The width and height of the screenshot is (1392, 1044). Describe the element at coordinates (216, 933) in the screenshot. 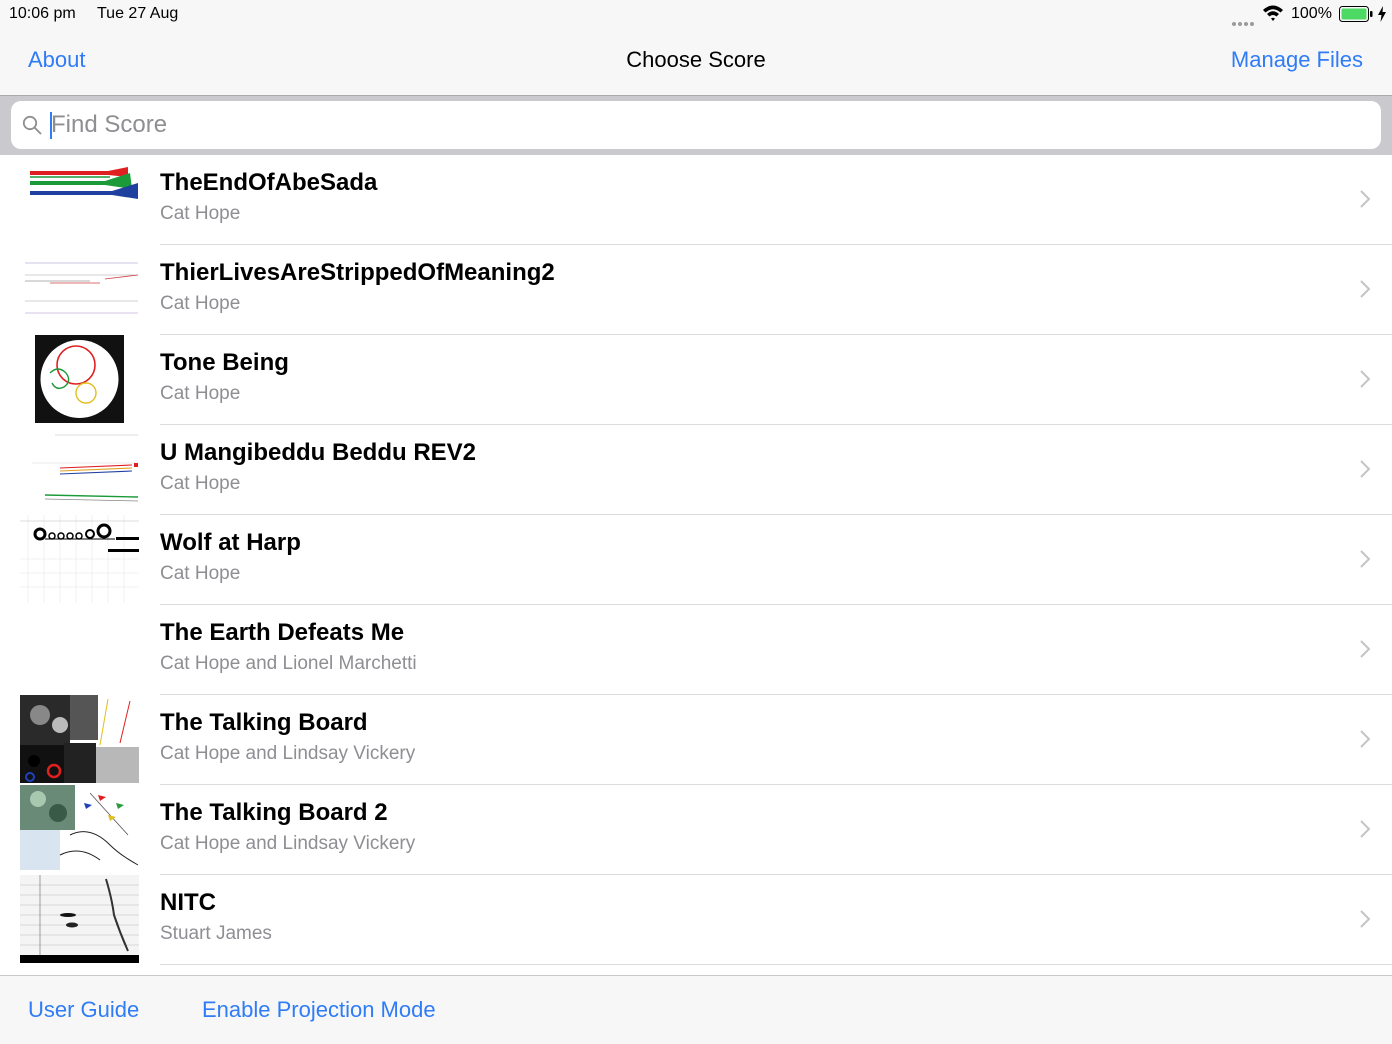

I see `score-author: Stuart James` at that location.